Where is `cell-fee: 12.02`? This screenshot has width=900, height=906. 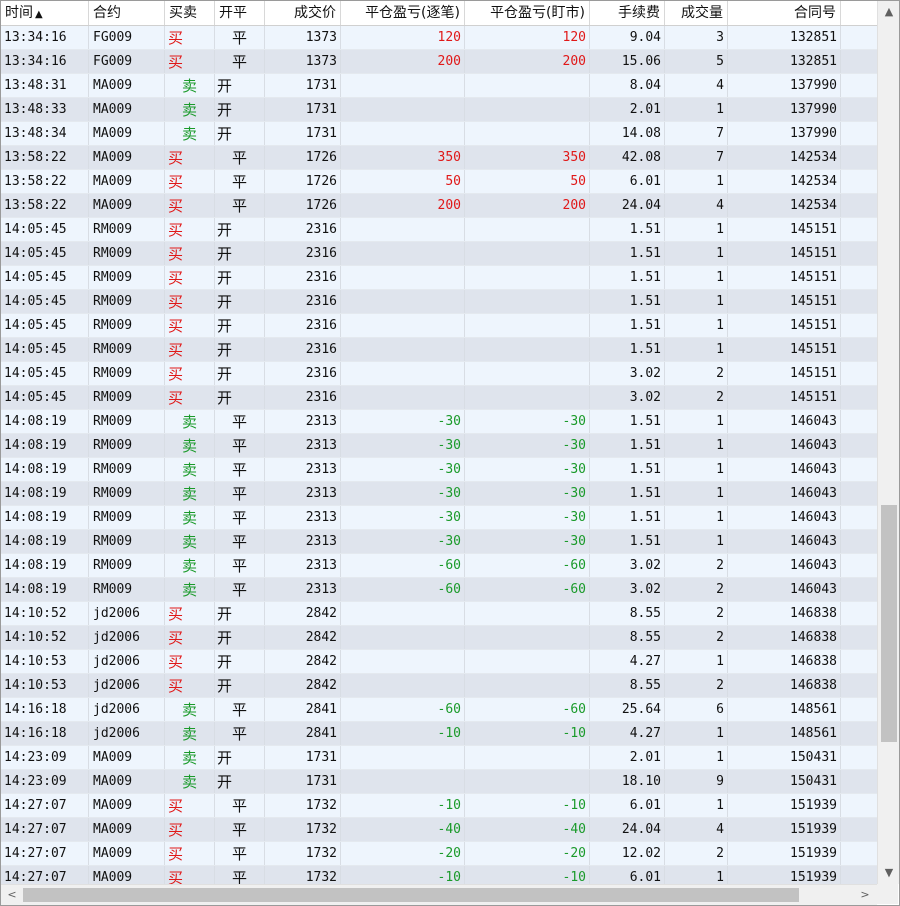
cell-fee: 12.02 is located at coordinates (627, 853).